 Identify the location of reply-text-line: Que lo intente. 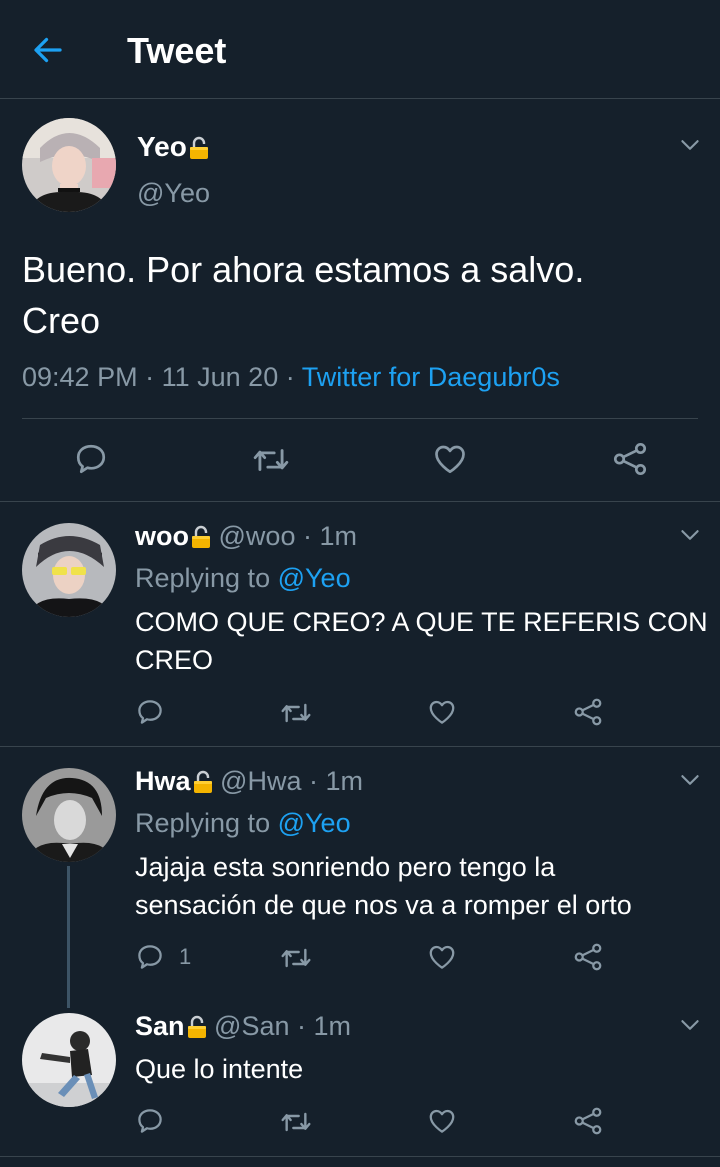
(219, 1069).